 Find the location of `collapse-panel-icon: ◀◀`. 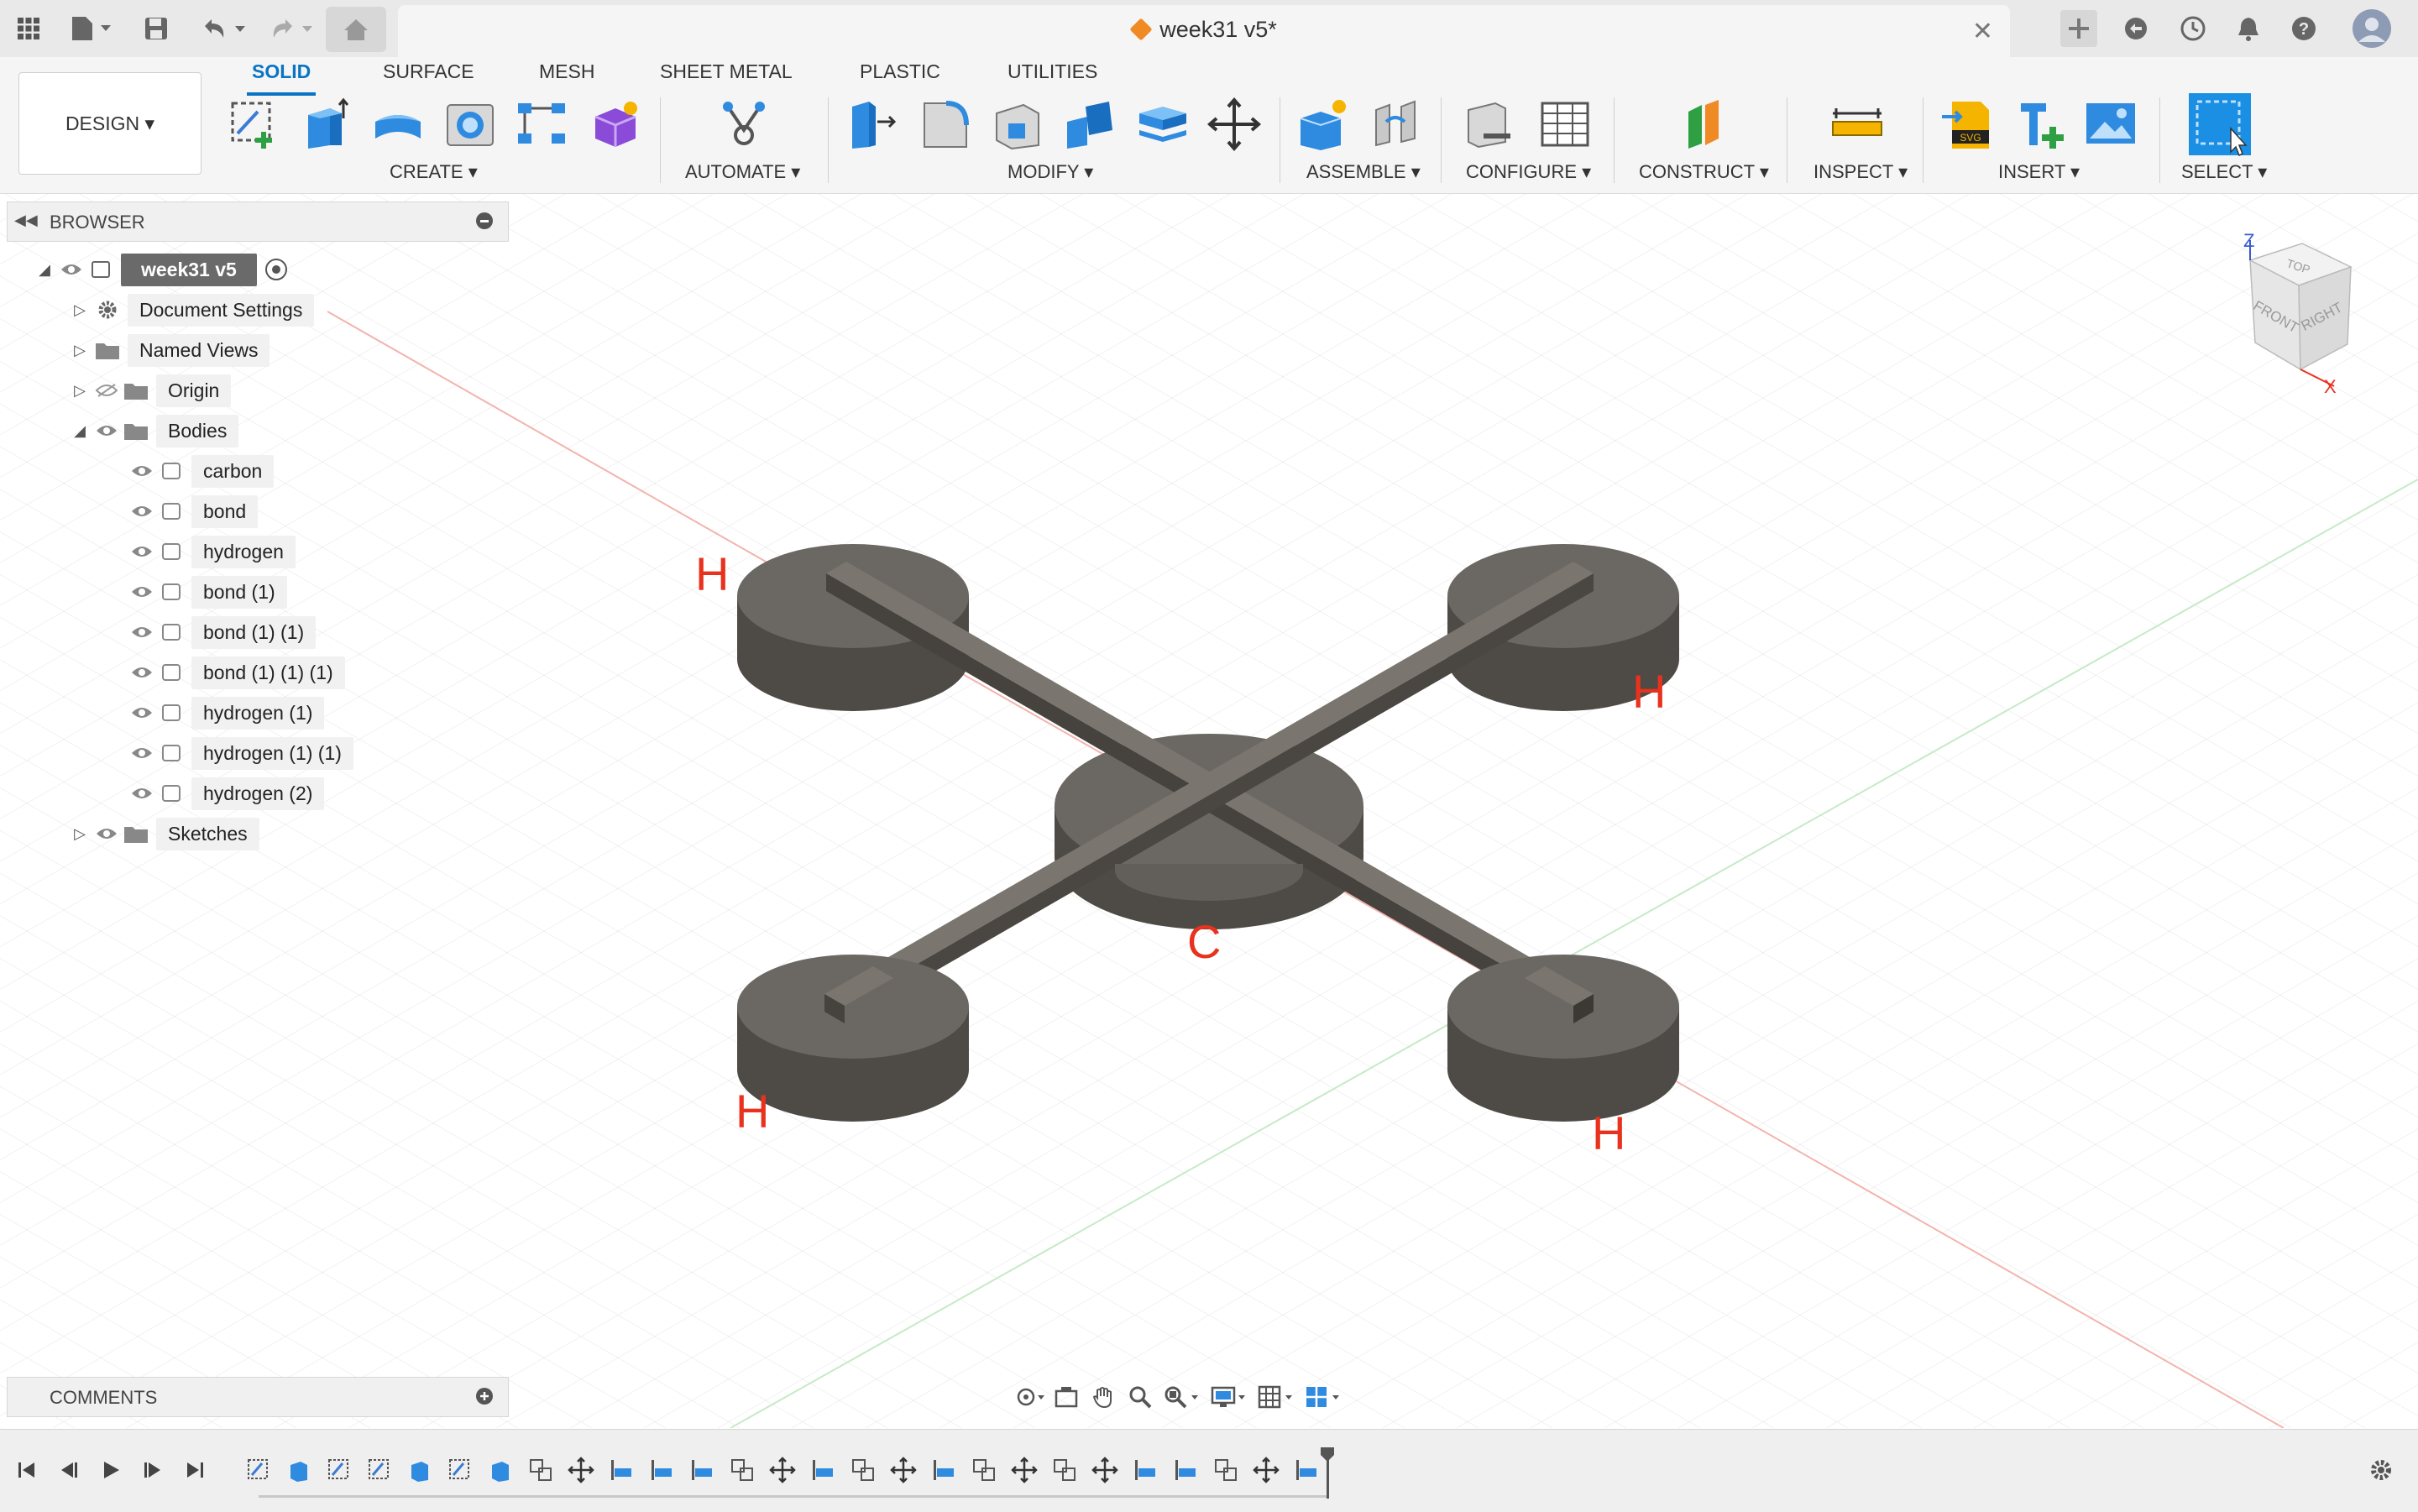

collapse-panel-icon: ◀◀ is located at coordinates (26, 220).